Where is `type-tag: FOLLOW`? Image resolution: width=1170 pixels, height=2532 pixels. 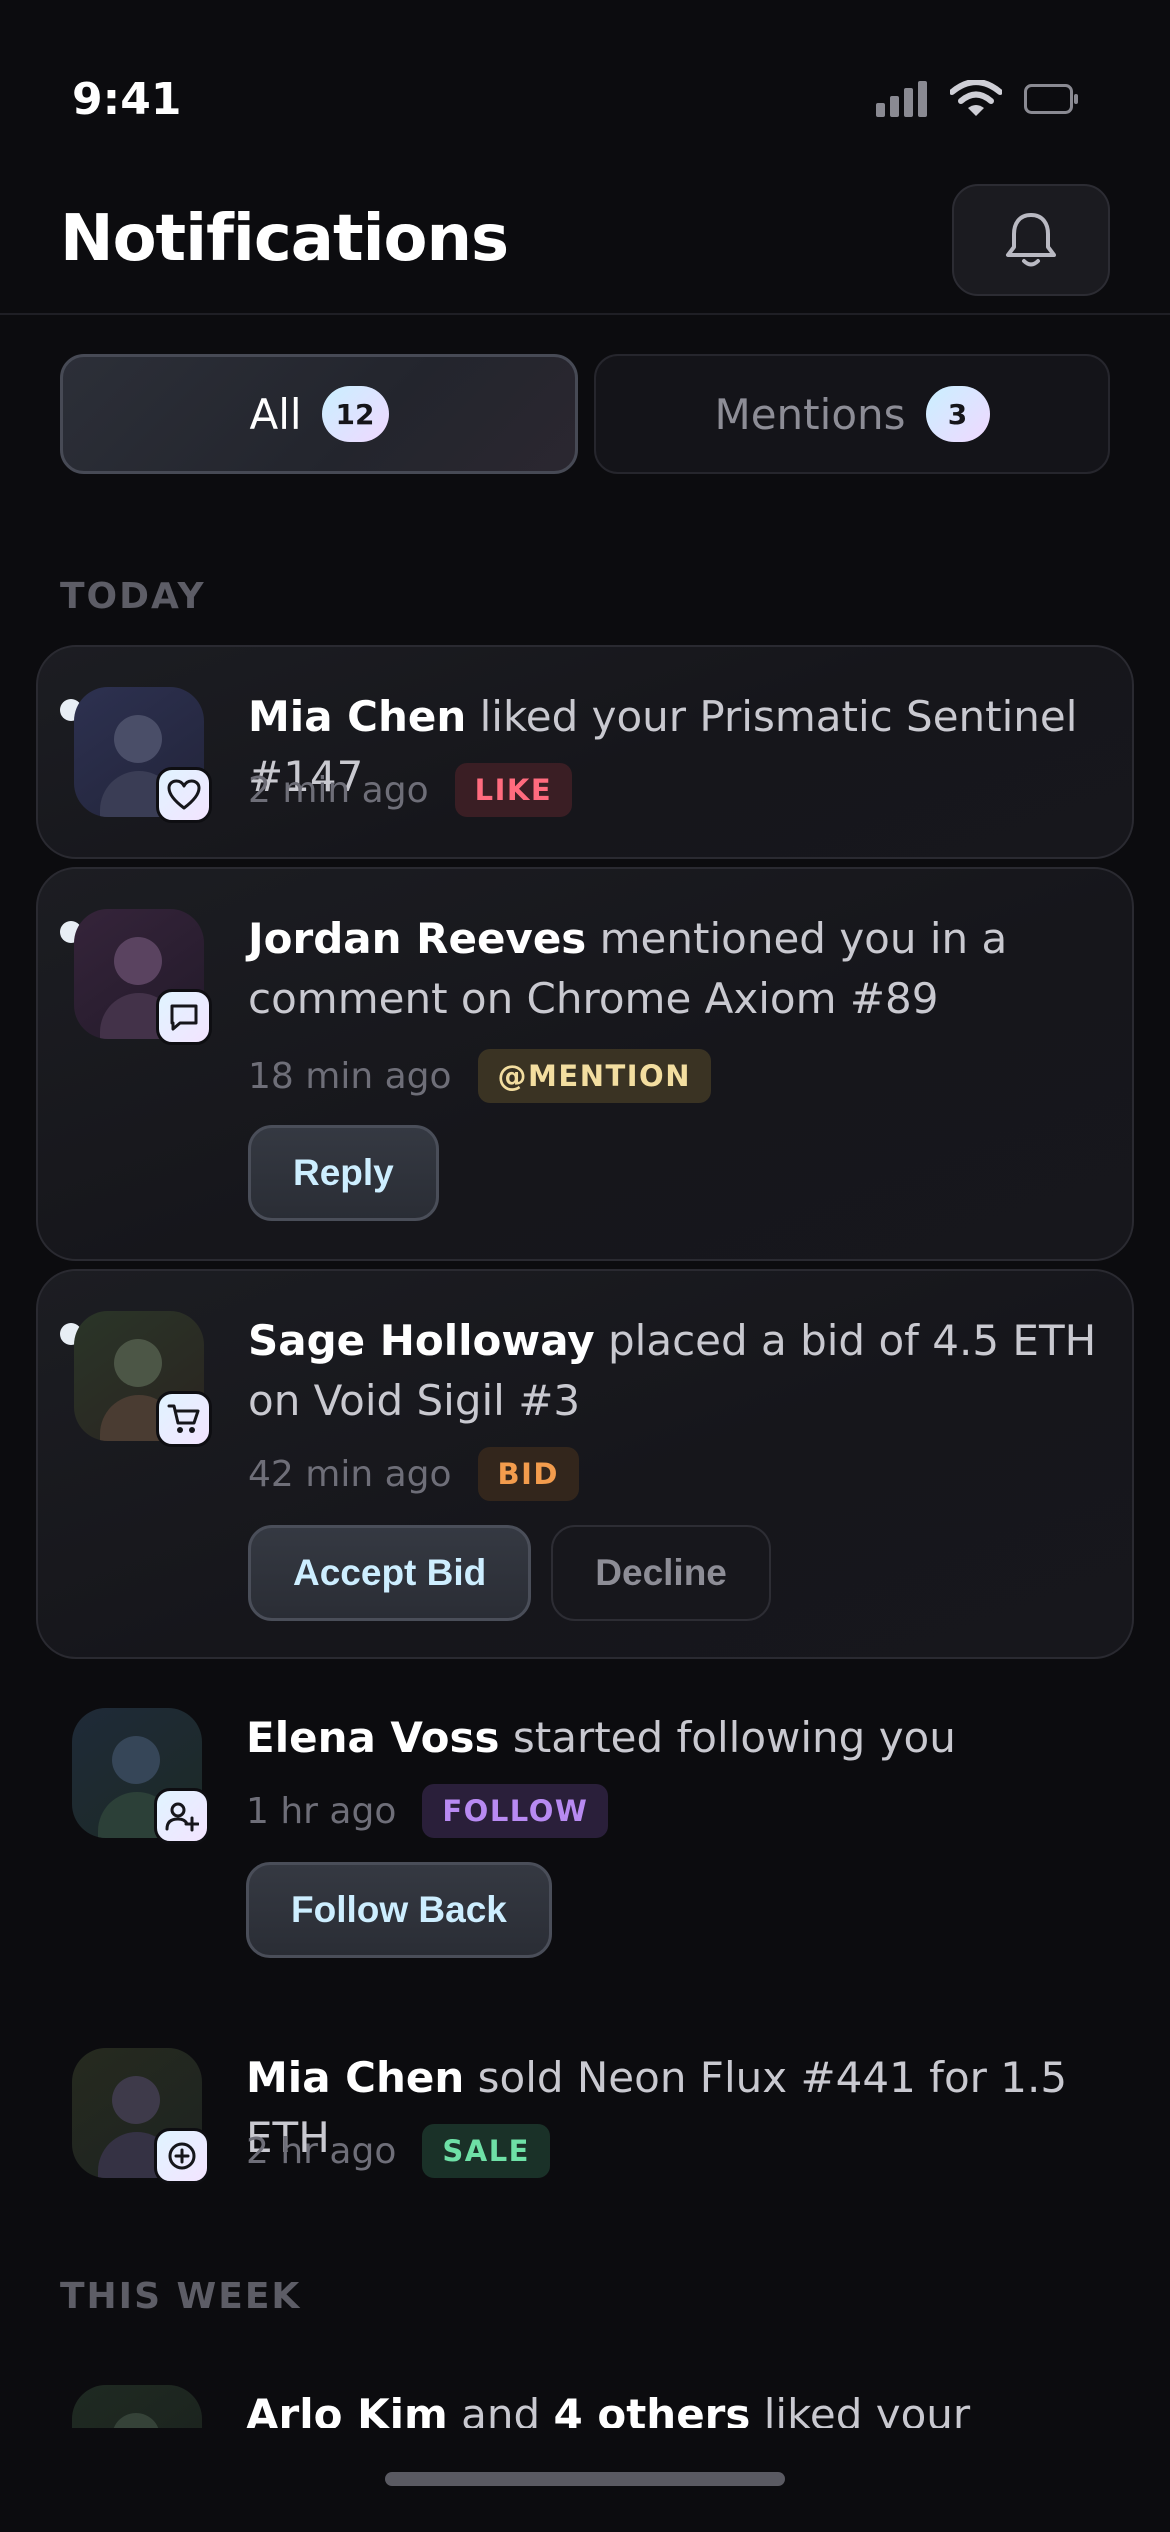 type-tag: FOLLOW is located at coordinates (515, 1811).